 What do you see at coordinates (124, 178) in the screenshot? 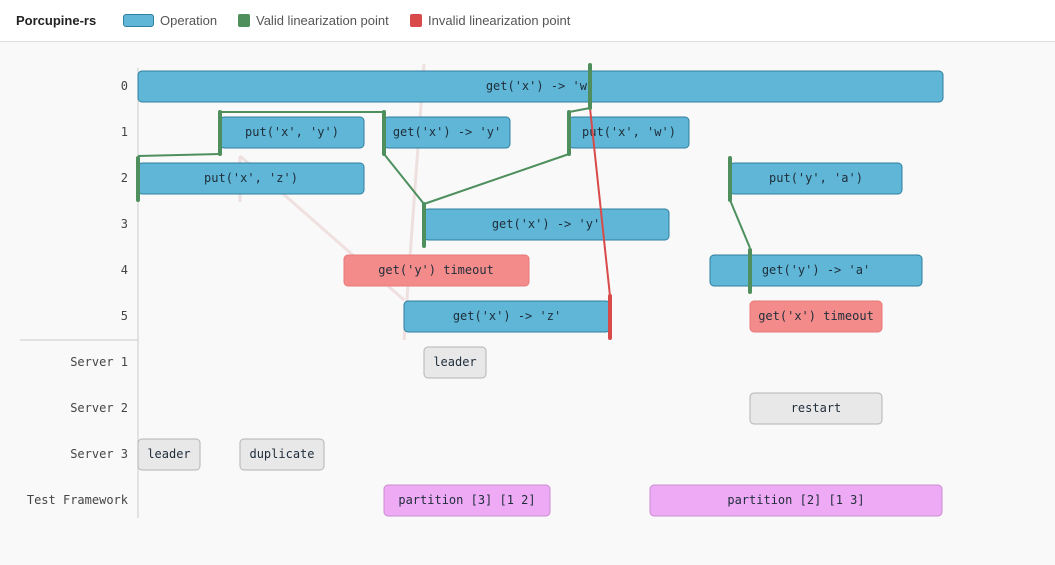
I see `row-label-2: 2` at bounding box center [124, 178].